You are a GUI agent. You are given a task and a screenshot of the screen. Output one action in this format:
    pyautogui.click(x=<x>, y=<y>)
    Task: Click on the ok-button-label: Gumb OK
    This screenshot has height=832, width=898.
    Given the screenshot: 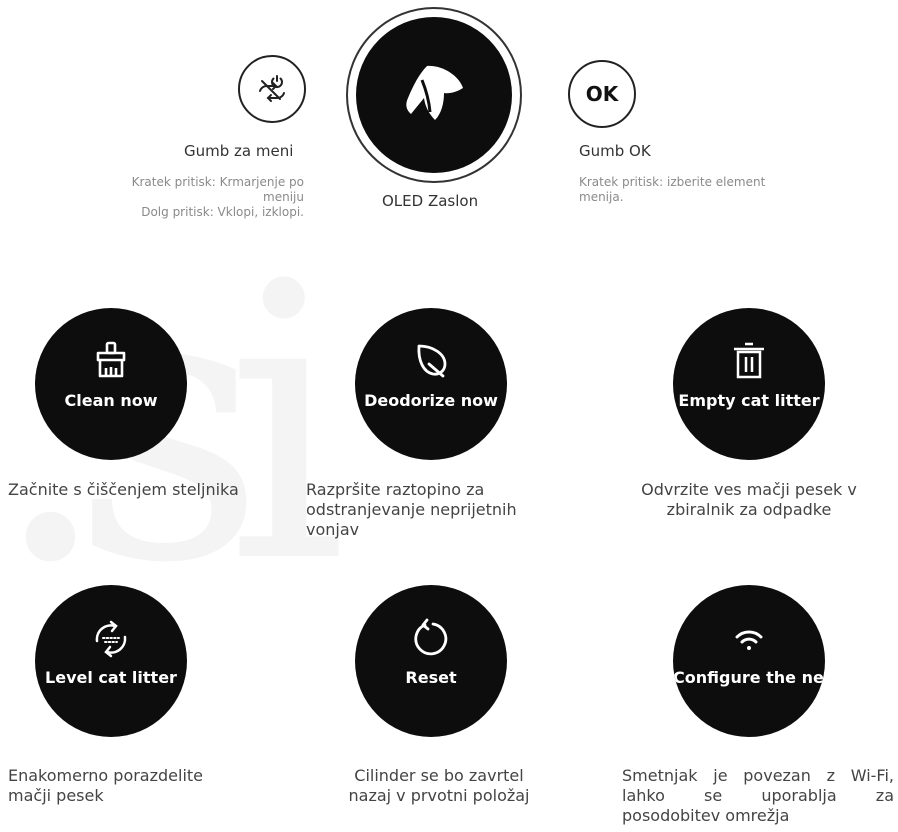 What is the action you would take?
    pyautogui.click(x=615, y=151)
    